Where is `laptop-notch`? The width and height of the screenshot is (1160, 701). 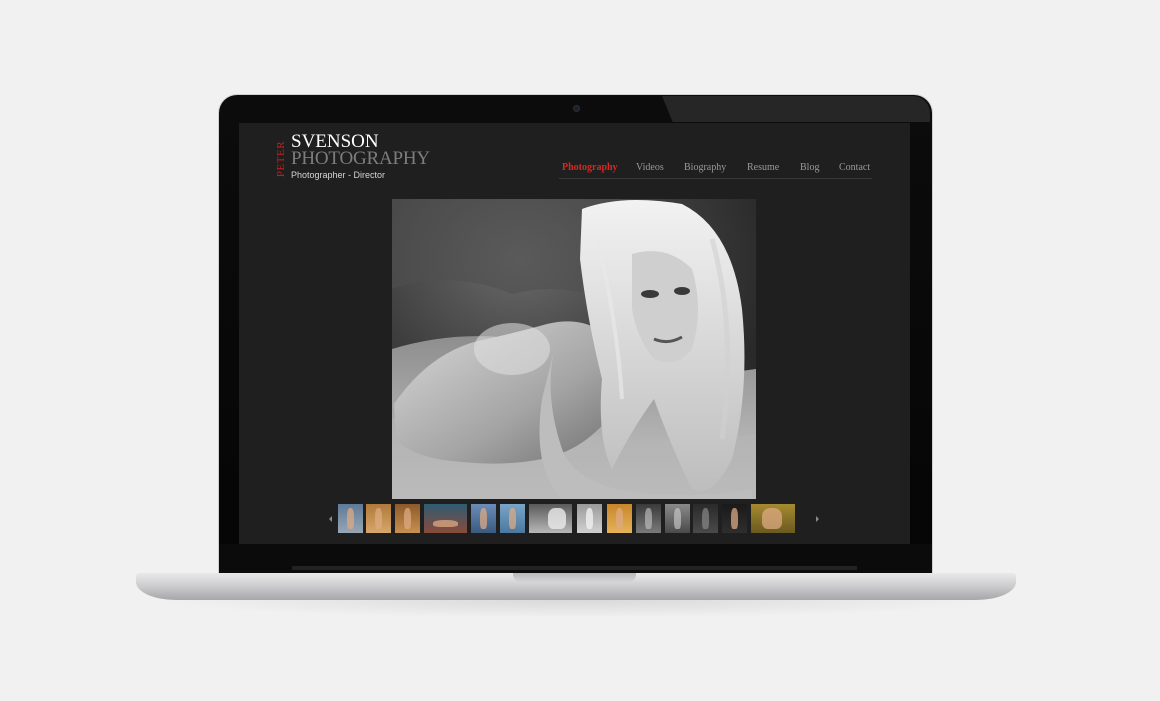
laptop-notch is located at coordinates (574, 578).